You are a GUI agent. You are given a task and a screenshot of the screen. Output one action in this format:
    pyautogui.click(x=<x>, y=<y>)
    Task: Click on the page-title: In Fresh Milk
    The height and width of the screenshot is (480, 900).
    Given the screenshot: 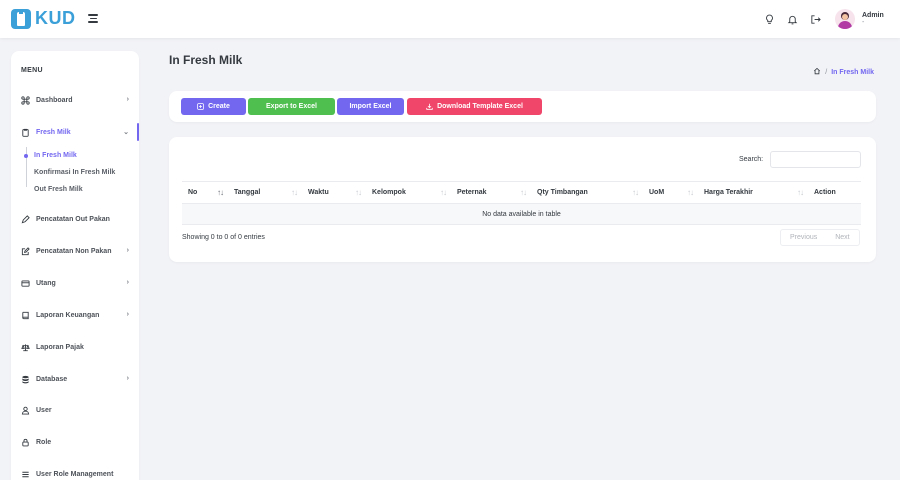 What is the action you would take?
    pyautogui.click(x=206, y=60)
    